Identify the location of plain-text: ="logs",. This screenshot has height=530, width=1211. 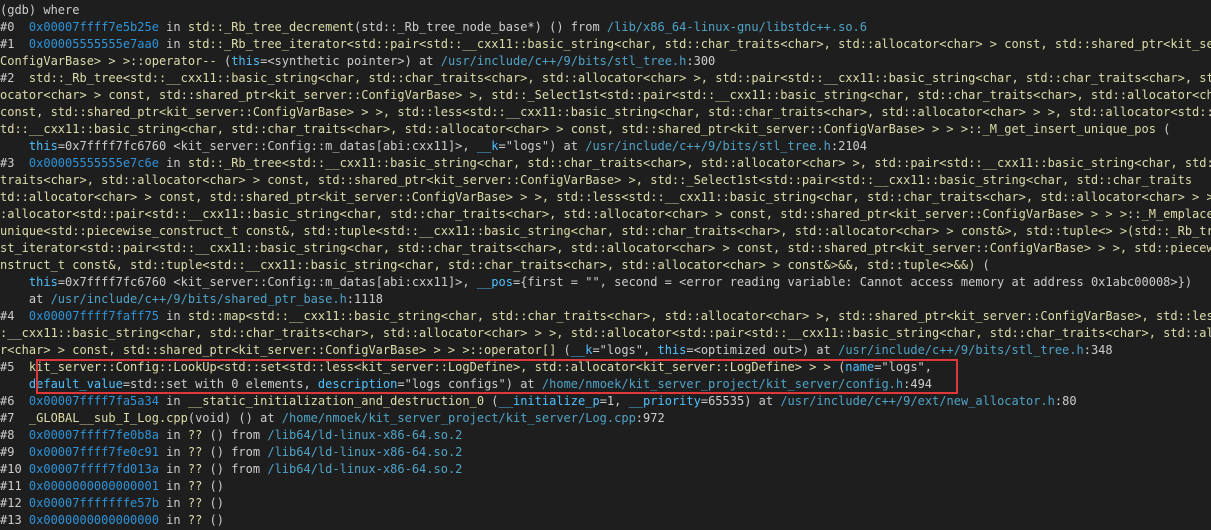
(903, 367).